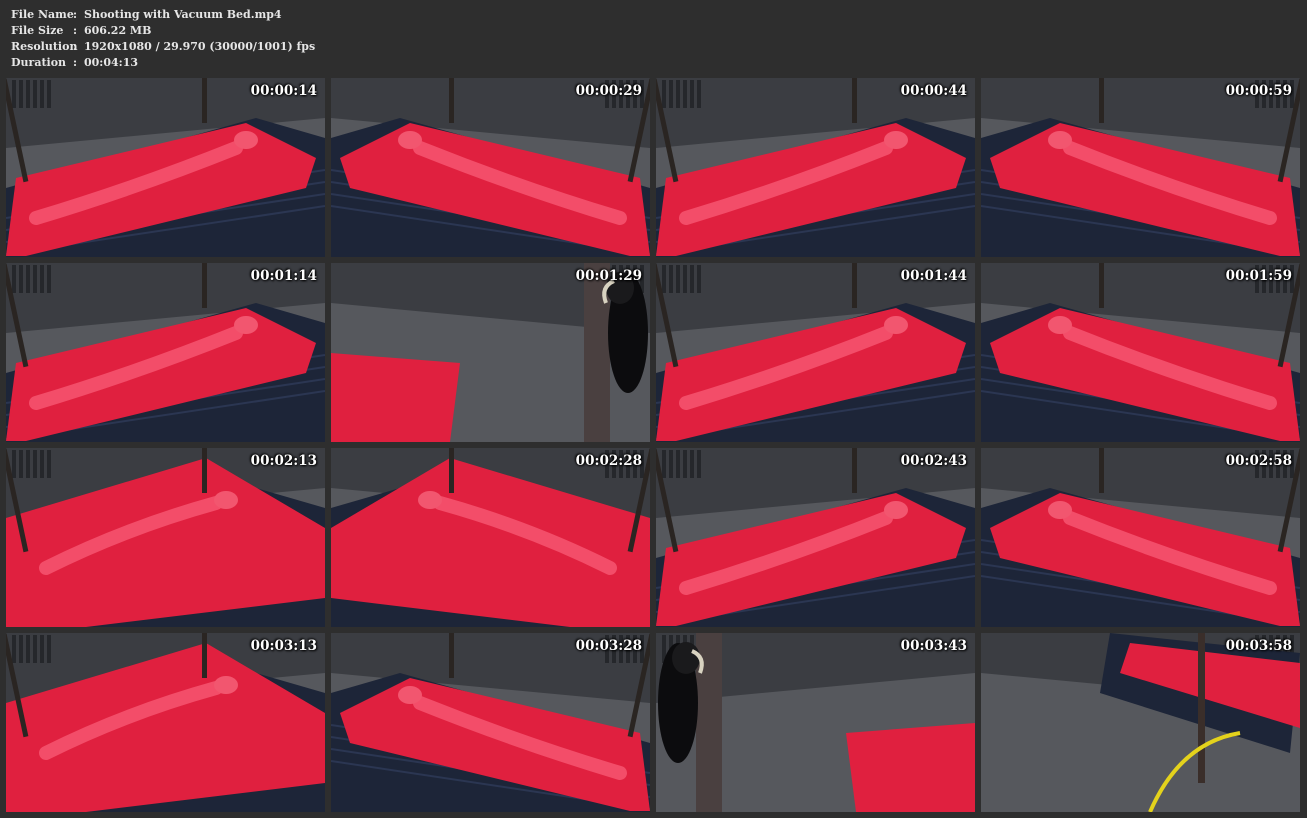 The image size is (1307, 818). Describe the element at coordinates (1258, 276) in the screenshot. I see `thumbnail-timestamp: 00:01:59` at that location.